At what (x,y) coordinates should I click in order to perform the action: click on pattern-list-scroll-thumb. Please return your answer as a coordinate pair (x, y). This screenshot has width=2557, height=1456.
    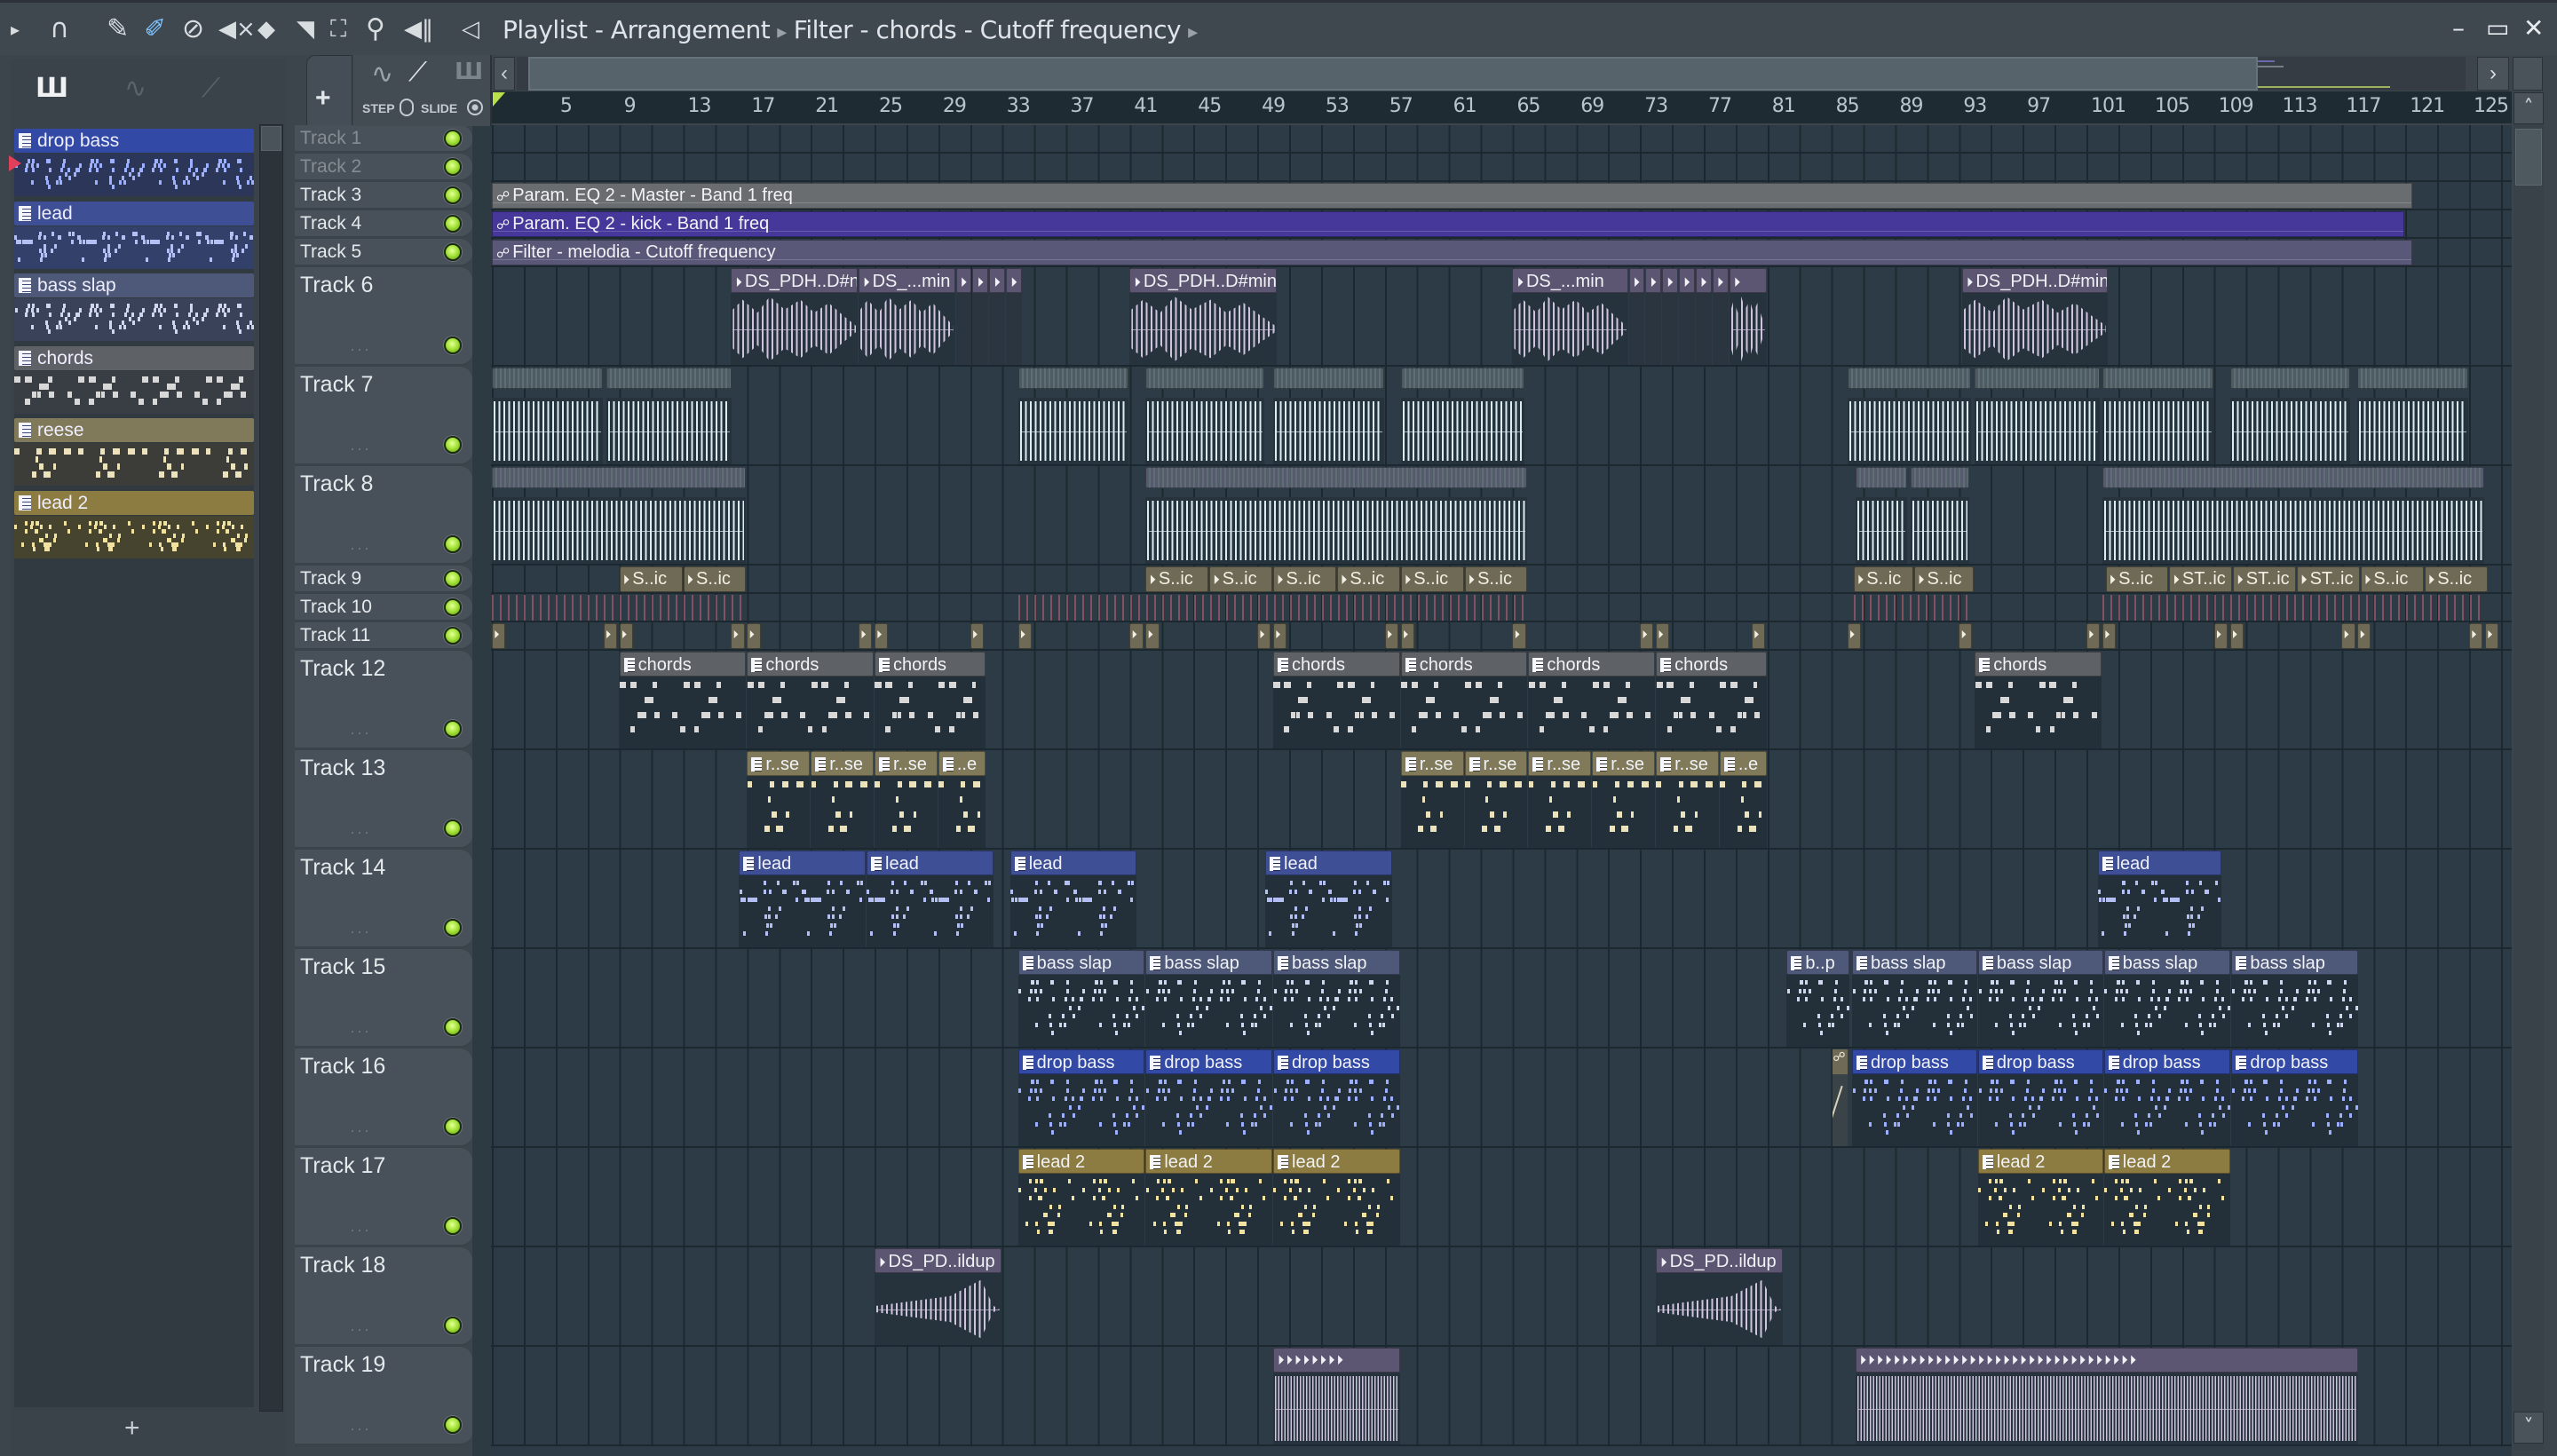
    Looking at the image, I should click on (271, 138).